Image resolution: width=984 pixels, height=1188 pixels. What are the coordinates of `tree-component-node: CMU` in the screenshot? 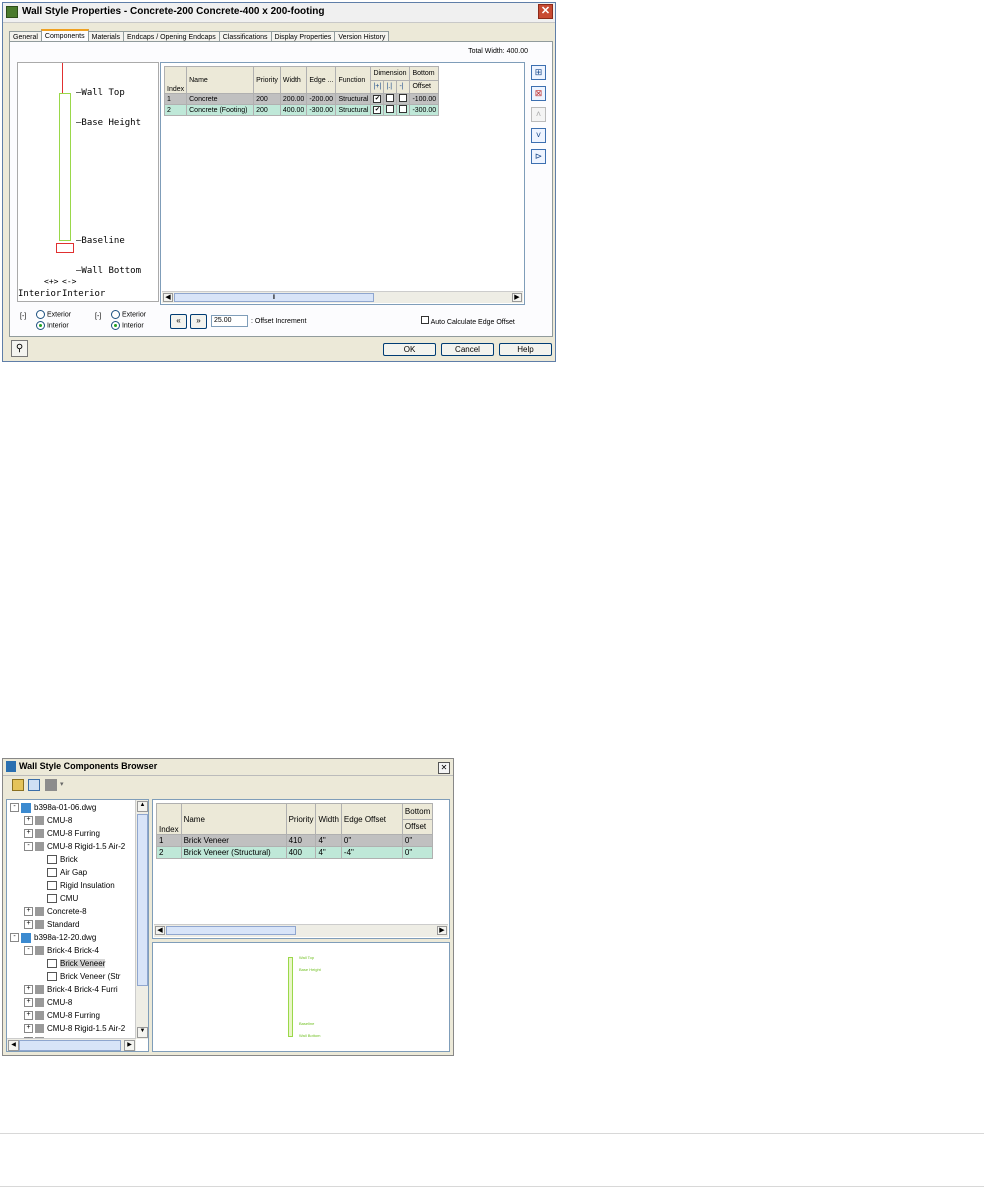 It's located at (58, 898).